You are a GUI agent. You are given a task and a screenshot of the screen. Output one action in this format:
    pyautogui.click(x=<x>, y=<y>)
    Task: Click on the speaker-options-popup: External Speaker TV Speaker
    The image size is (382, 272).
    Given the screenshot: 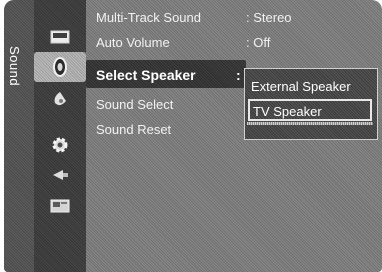 What is the action you would take?
    pyautogui.click(x=311, y=104)
    